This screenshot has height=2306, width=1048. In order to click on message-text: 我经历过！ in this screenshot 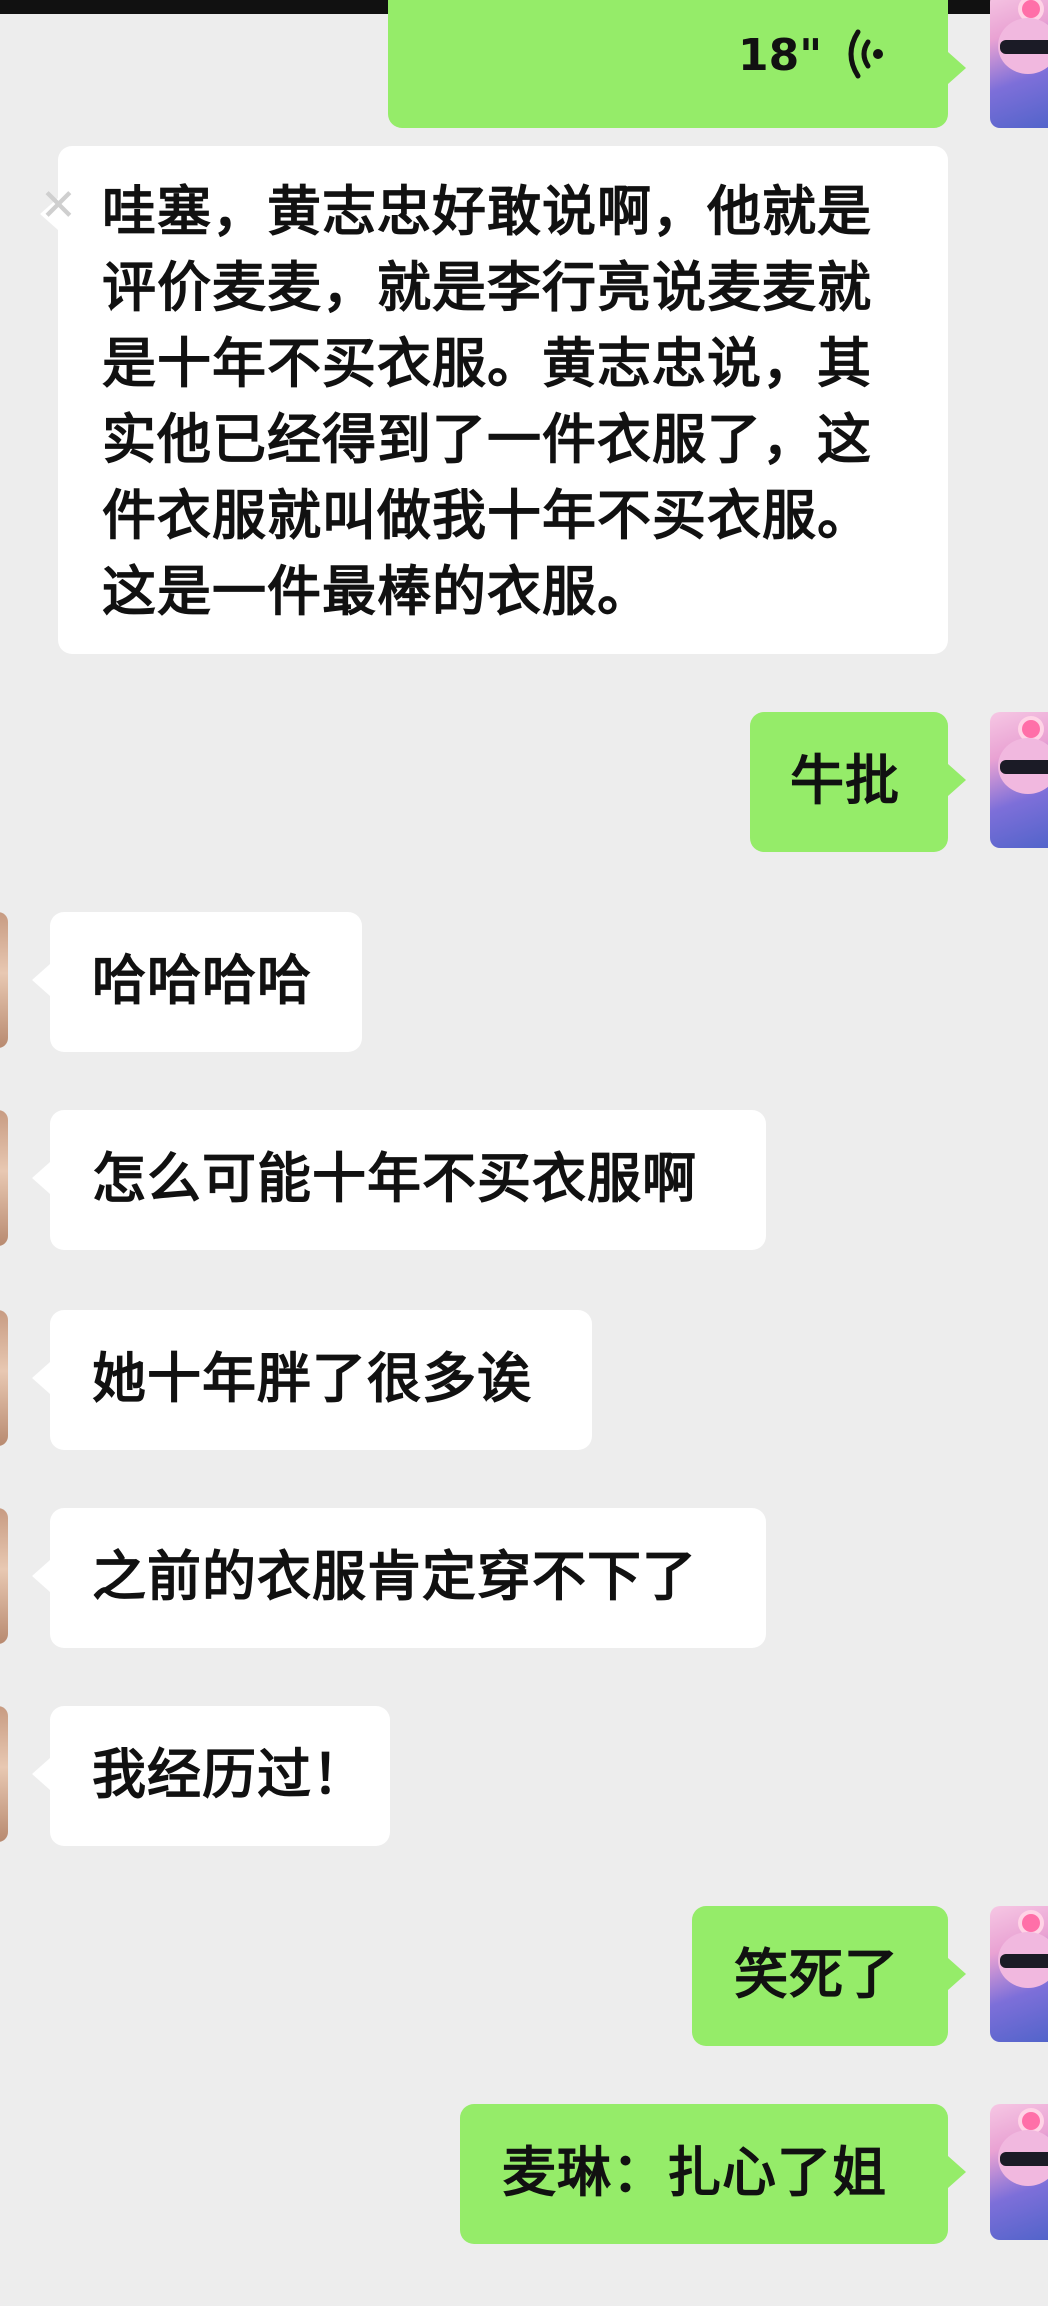, I will do `click(229, 1774)`.